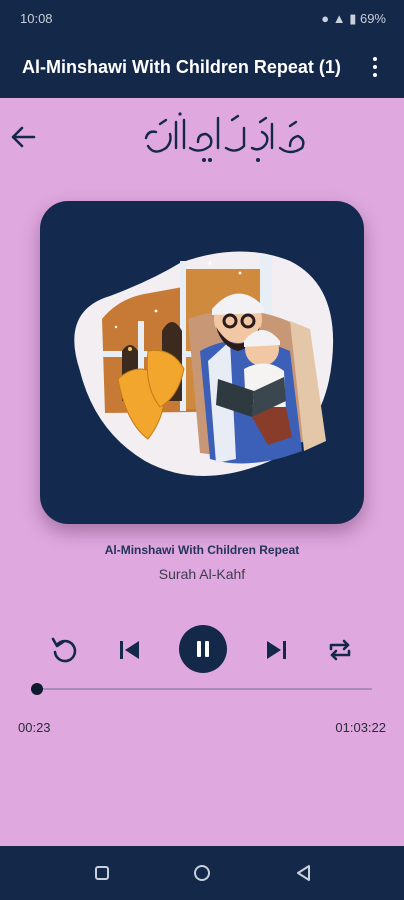  I want to click on arrow-back-icon, so click(23, 137).